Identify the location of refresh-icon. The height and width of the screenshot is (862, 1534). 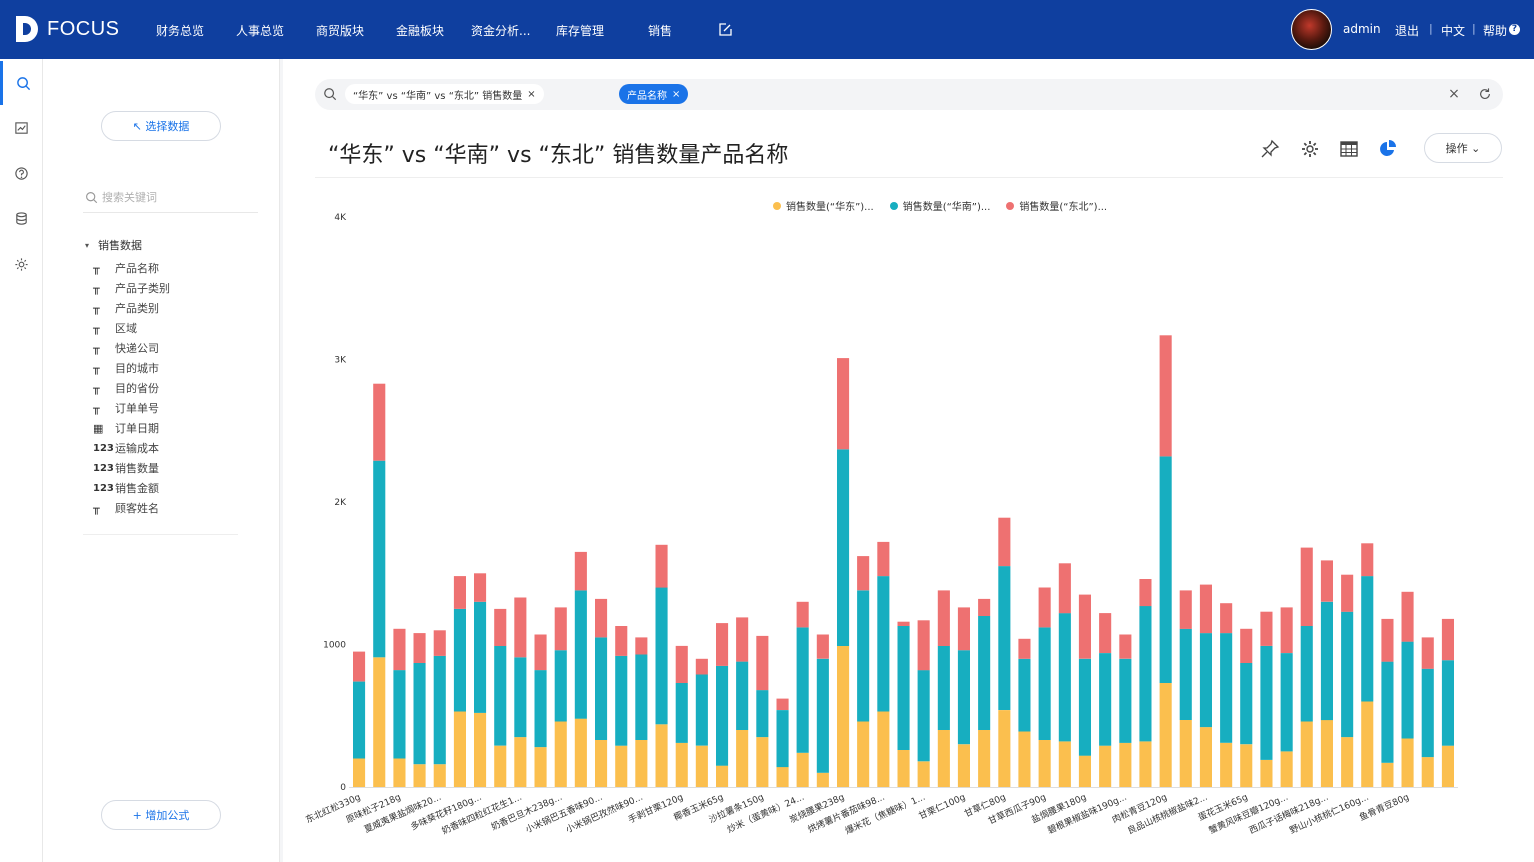
(1485, 94).